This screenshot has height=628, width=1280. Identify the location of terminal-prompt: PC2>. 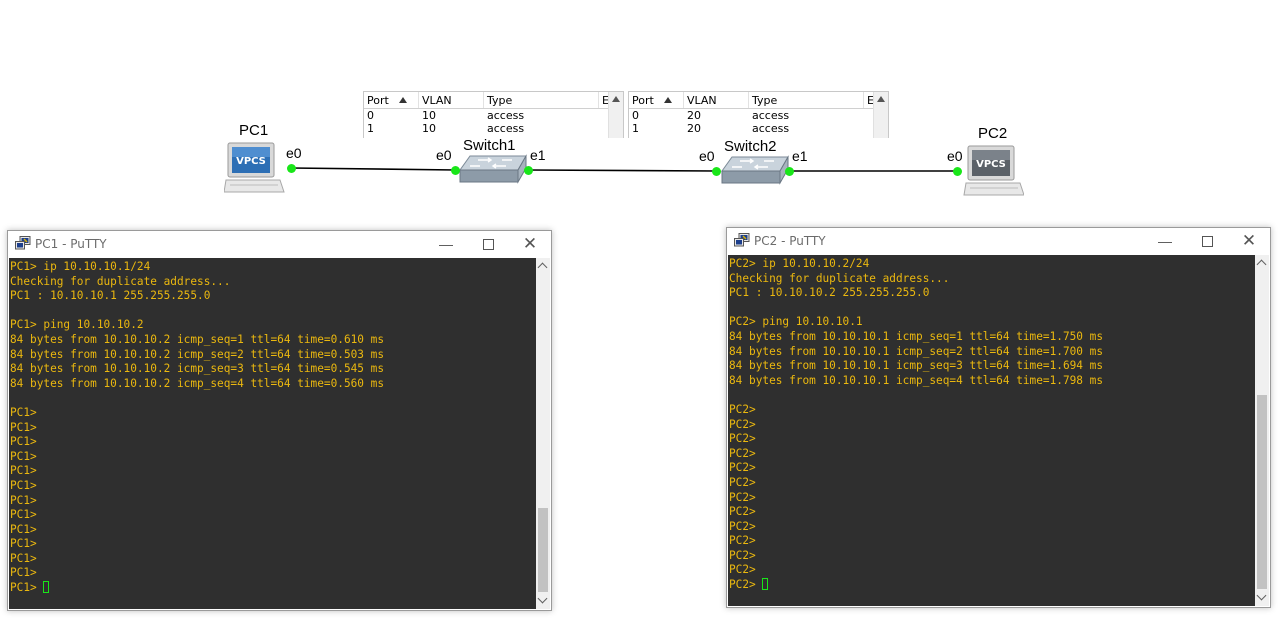
(746, 585).